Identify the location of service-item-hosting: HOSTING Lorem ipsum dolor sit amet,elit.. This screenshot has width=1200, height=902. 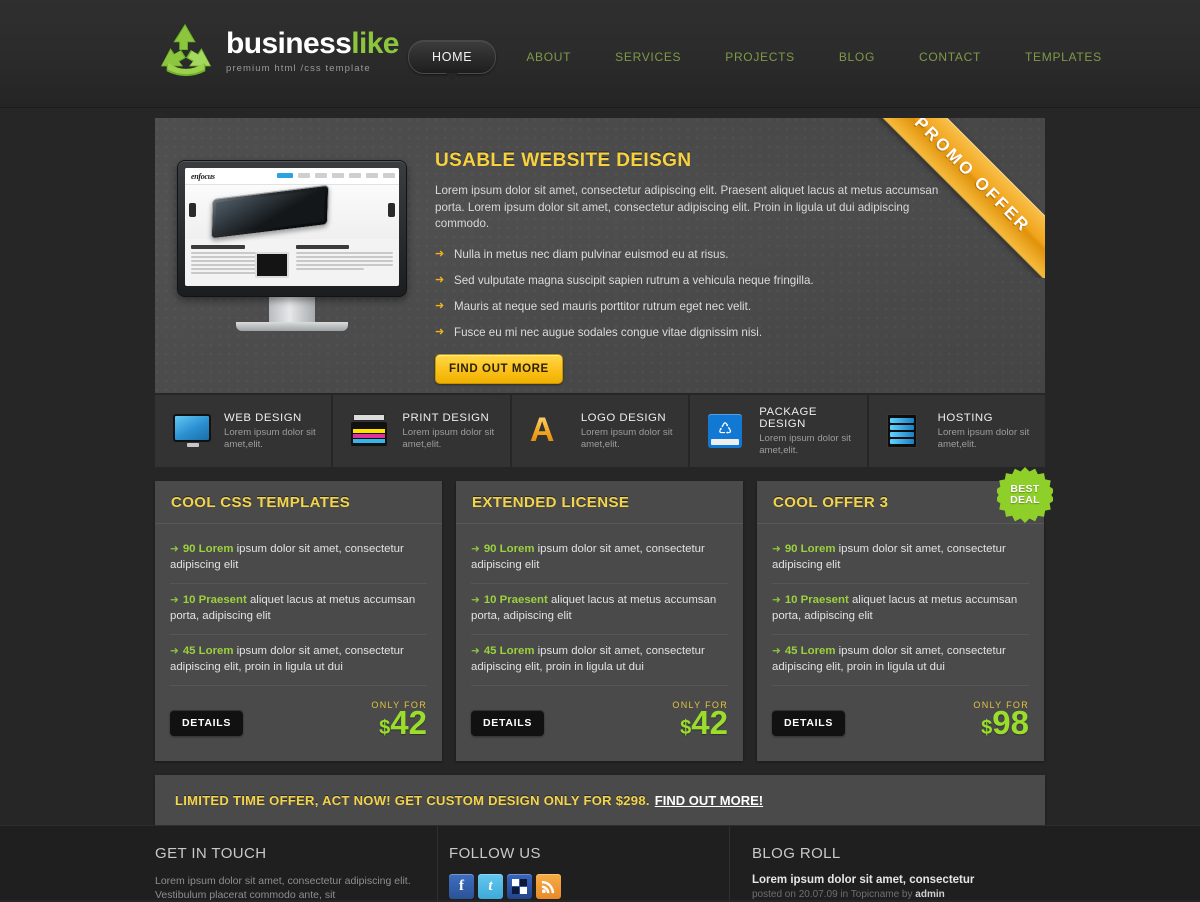
(957, 431).